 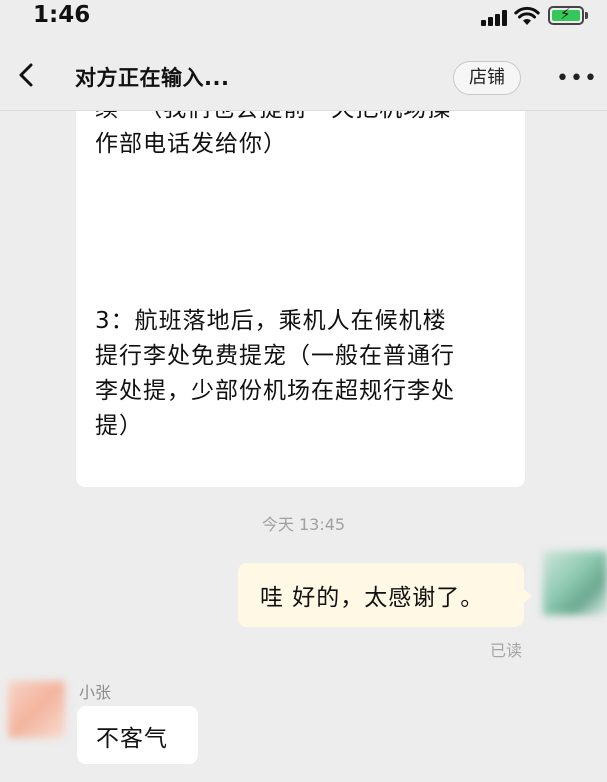 What do you see at coordinates (527, 15) in the screenshot?
I see `wifi-icon` at bounding box center [527, 15].